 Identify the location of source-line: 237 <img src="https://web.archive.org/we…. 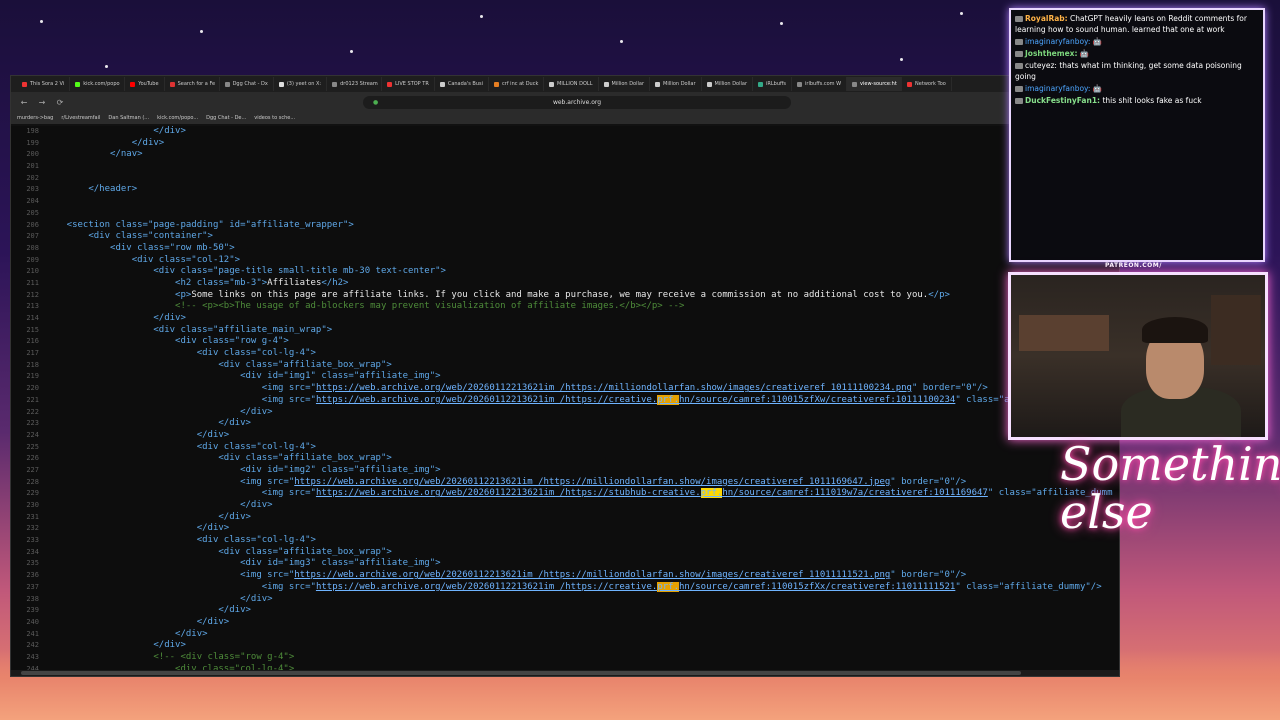
(565, 587).